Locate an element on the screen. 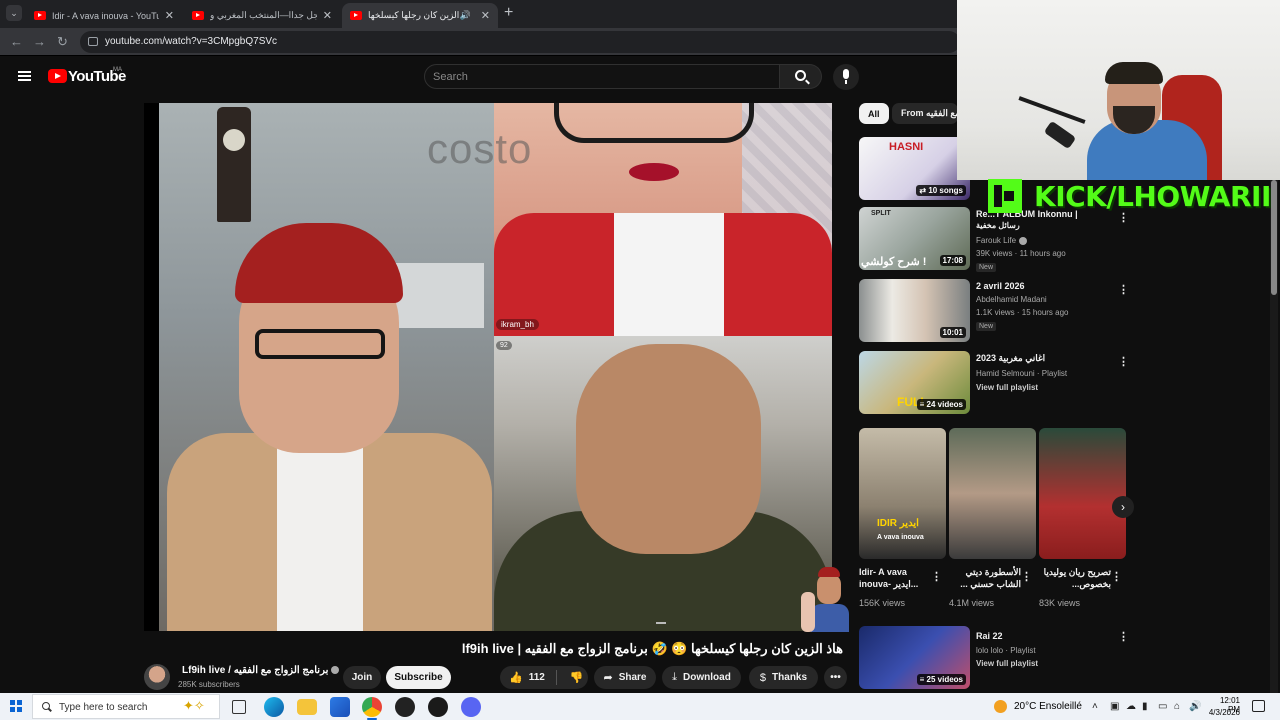  search-highlight-icon: ✦✧ is located at coordinates (194, 706).